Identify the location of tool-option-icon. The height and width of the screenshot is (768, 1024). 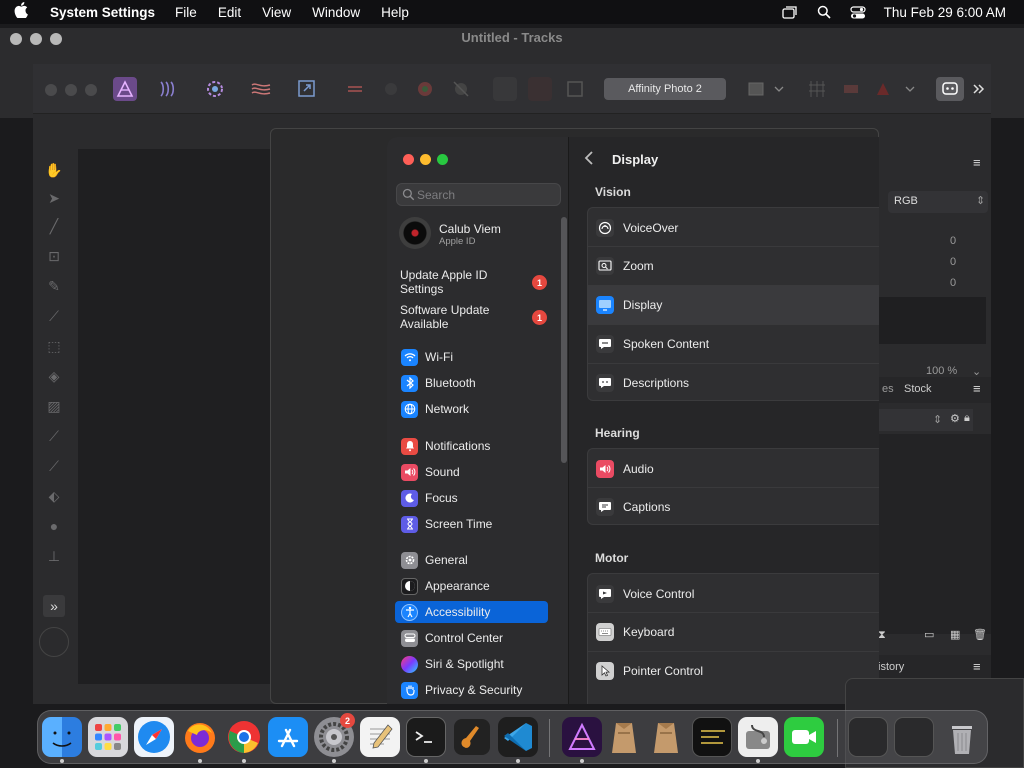
(355, 89).